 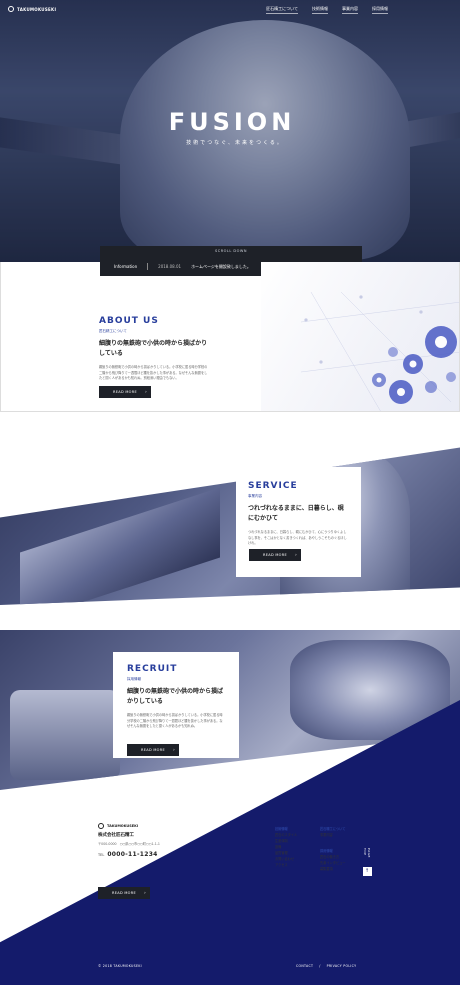 What do you see at coordinates (232, 122) in the screenshot?
I see `hero-title: FUSION` at bounding box center [232, 122].